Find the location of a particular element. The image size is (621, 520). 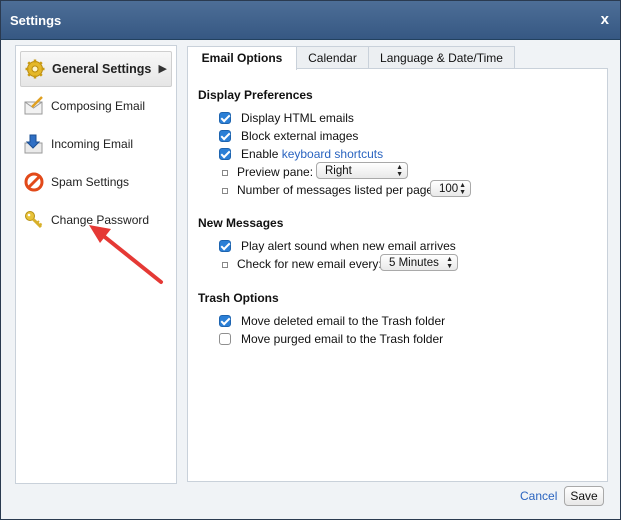

messages-per-page-select: 100 ▲ ▼ is located at coordinates (450, 188).